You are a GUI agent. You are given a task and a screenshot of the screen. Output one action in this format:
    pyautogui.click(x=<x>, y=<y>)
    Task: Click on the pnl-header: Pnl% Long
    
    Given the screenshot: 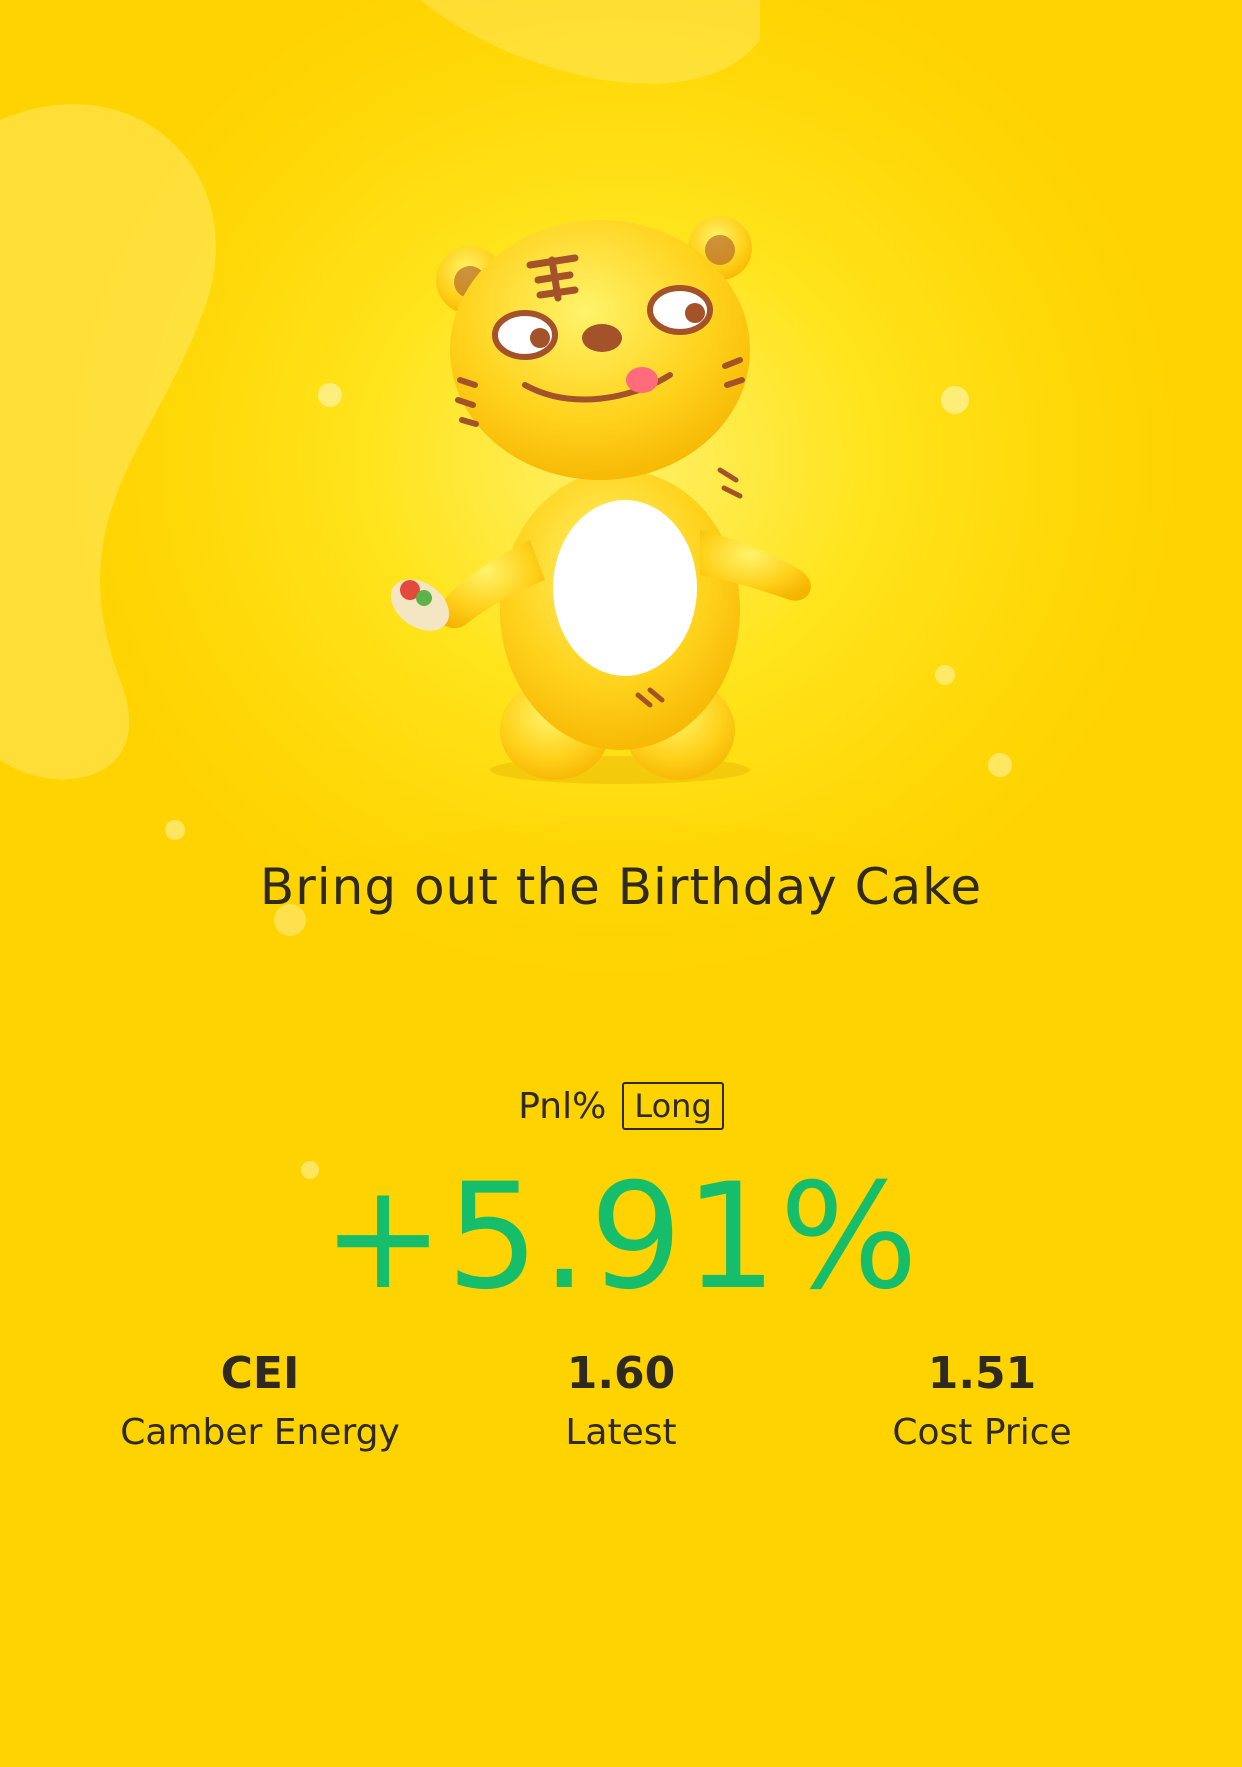 What is the action you would take?
    pyautogui.click(x=621, y=1106)
    